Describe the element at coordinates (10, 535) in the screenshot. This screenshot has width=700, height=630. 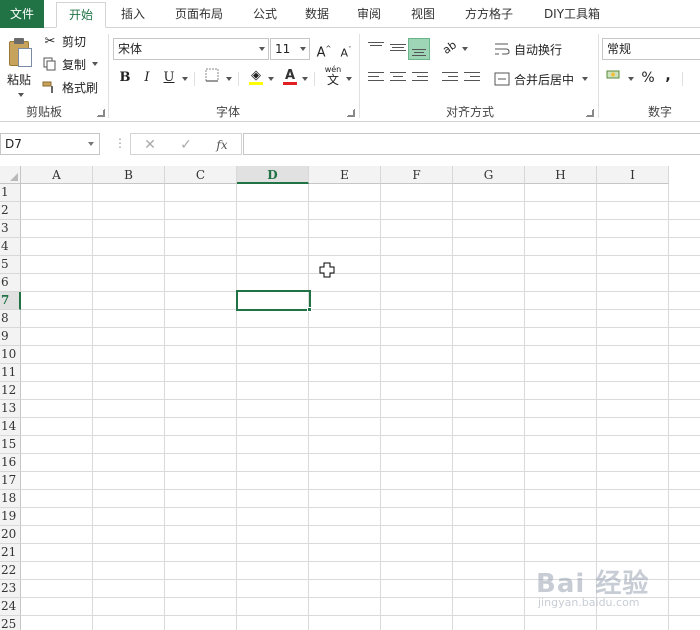
I see `row-header-20: 20` at that location.